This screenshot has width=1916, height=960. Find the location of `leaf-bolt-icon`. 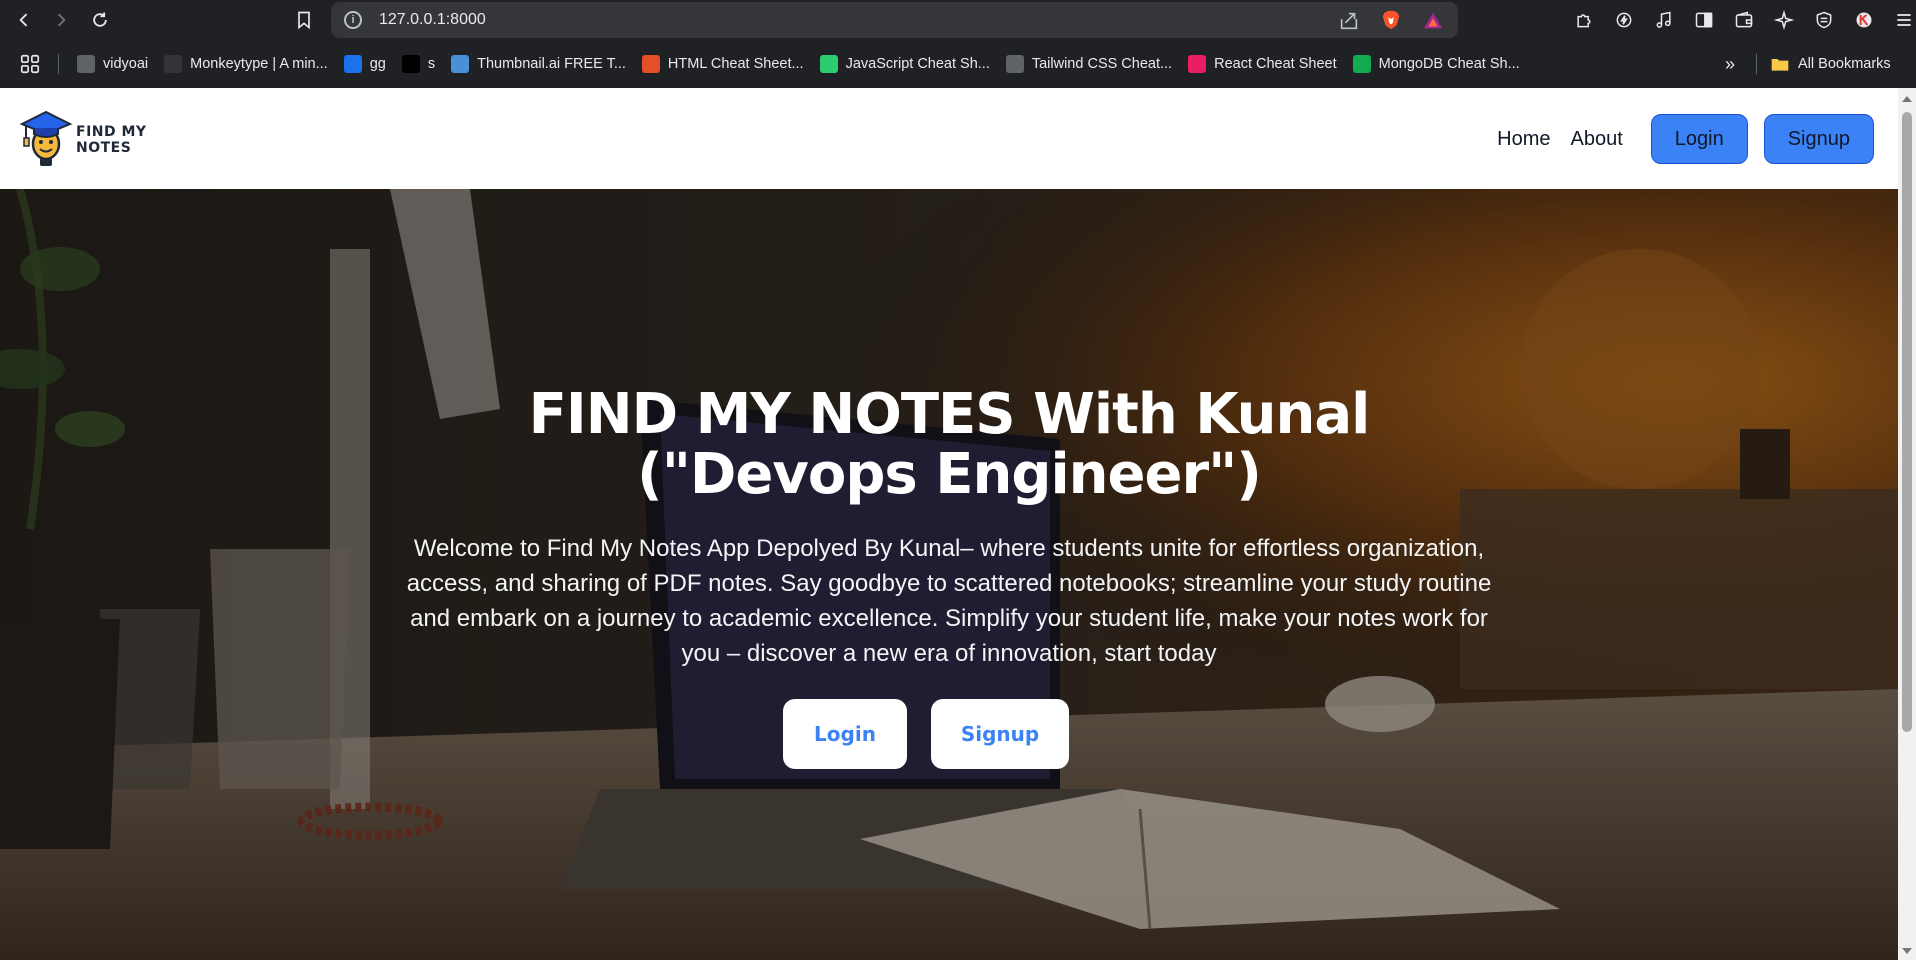

leaf-bolt-icon is located at coordinates (1624, 20).